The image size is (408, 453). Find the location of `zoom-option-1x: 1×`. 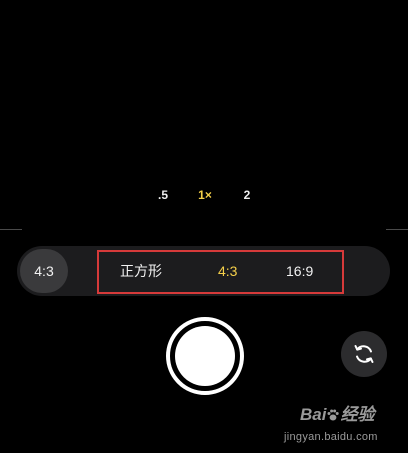

zoom-option-1x: 1× is located at coordinates (205, 195).